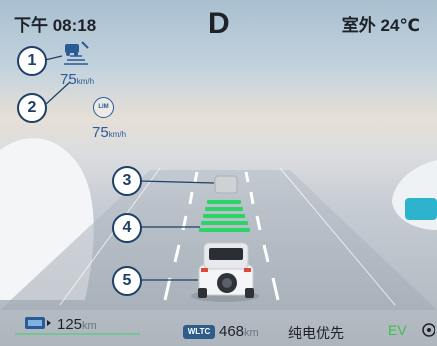 The height and width of the screenshot is (346, 437). I want to click on cruise-set-speed: 75km/h, so click(77, 79).